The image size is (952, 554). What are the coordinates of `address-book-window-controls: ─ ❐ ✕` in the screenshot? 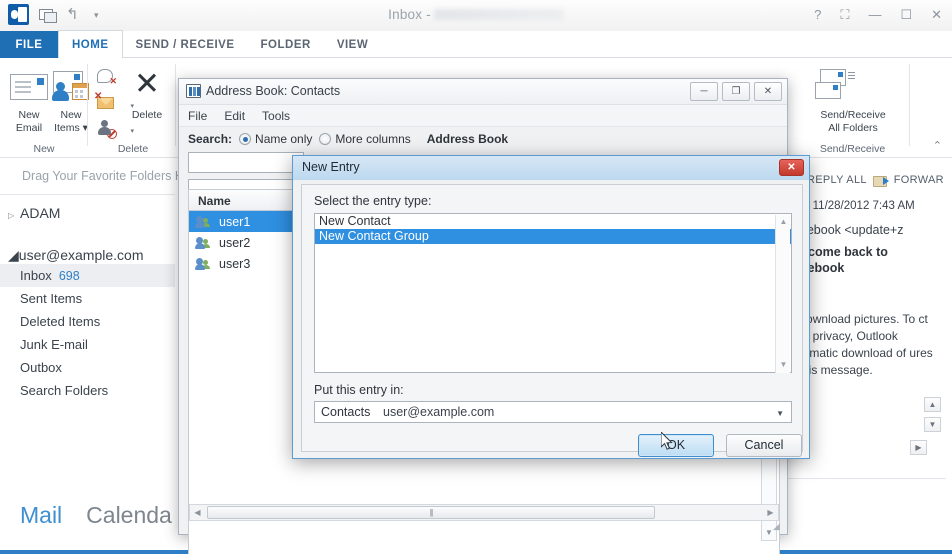 It's located at (736, 91).